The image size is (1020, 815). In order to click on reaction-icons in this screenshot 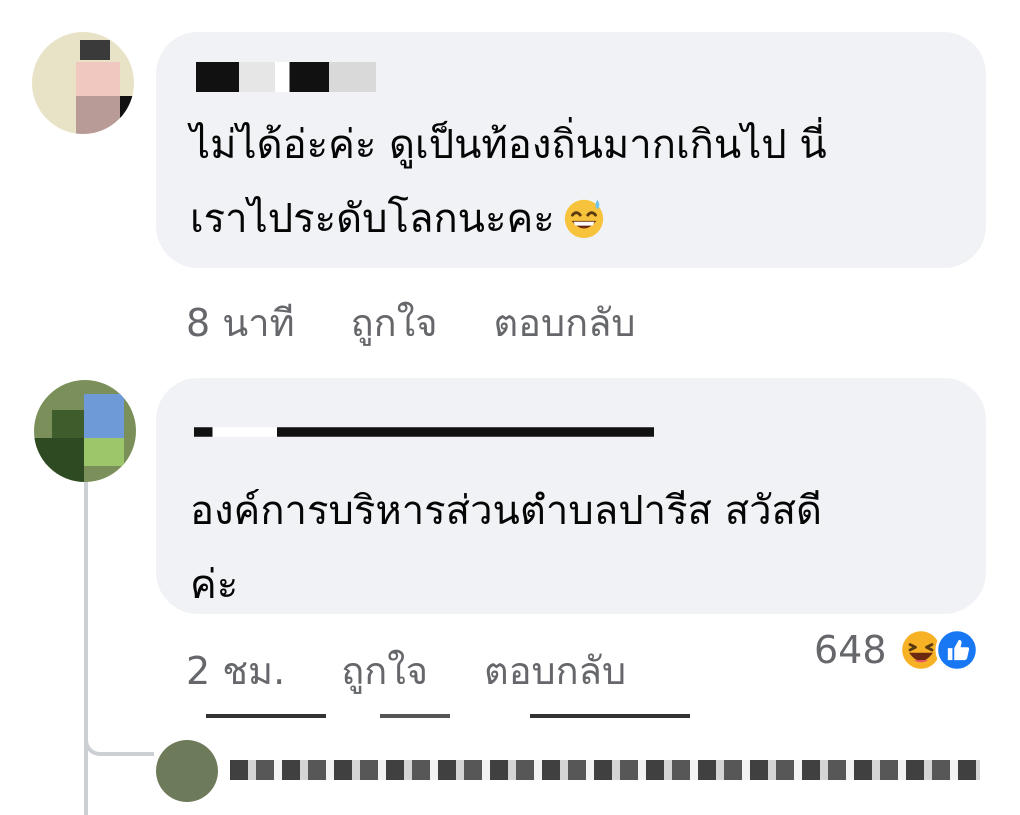, I will do `click(938, 650)`.